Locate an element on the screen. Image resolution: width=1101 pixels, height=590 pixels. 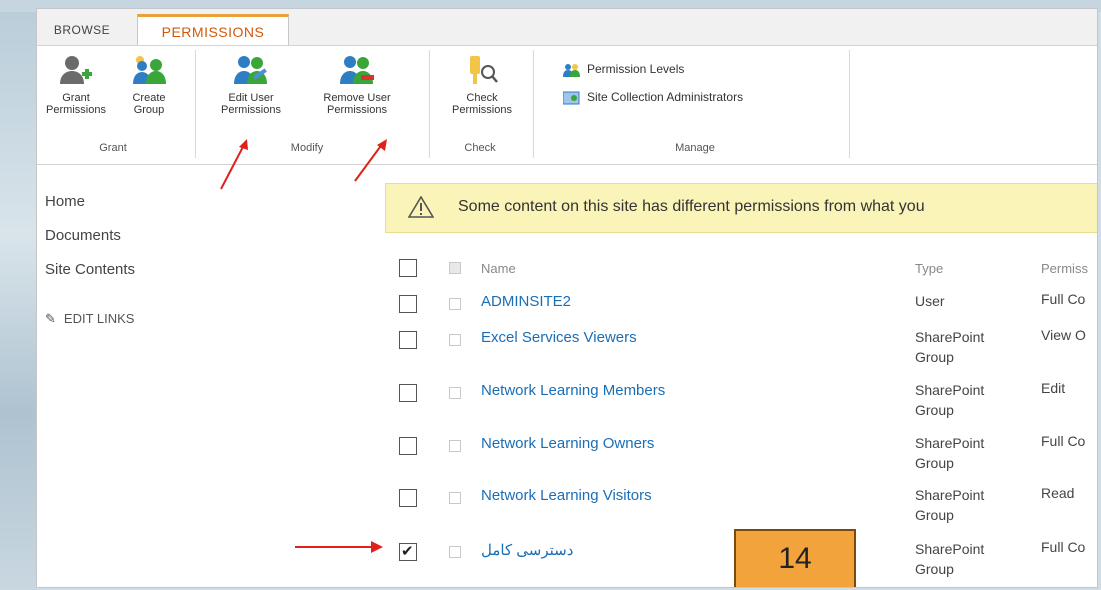
warning-icon is located at coordinates (421, 209).